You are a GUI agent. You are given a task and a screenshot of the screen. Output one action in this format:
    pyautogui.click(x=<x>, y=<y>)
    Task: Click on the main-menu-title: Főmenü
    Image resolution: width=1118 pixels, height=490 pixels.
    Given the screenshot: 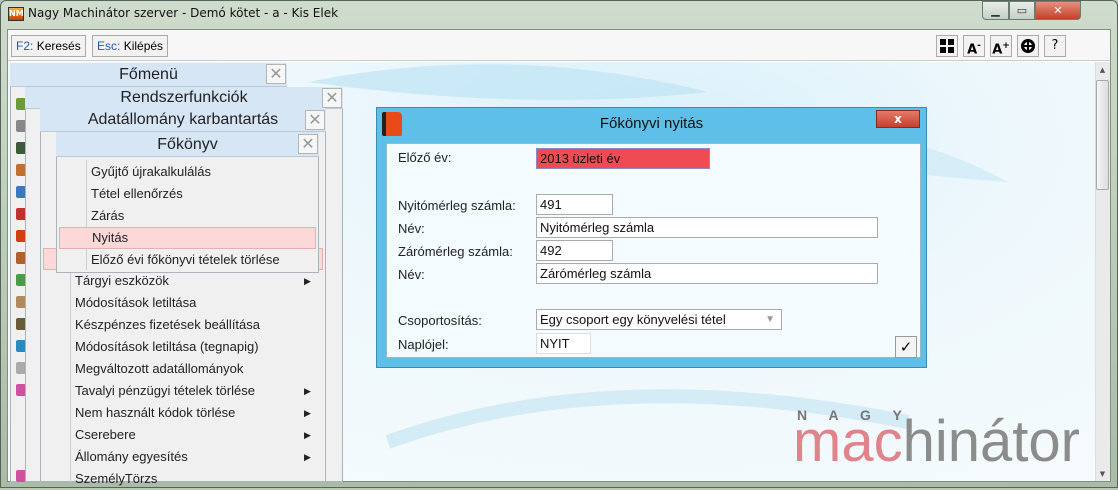 What is the action you would take?
    pyautogui.click(x=148, y=75)
    